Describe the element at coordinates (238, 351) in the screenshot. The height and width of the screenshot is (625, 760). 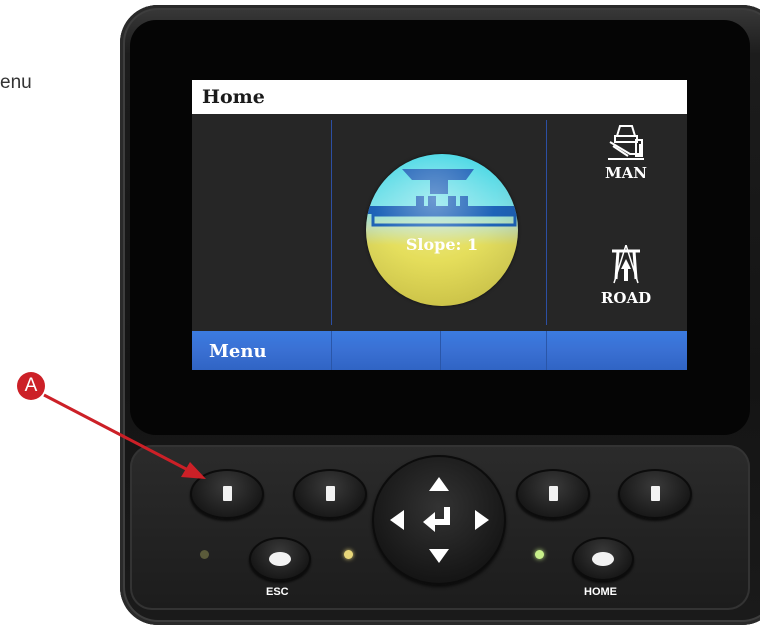
I see `menu-softkey-label: Menu` at that location.